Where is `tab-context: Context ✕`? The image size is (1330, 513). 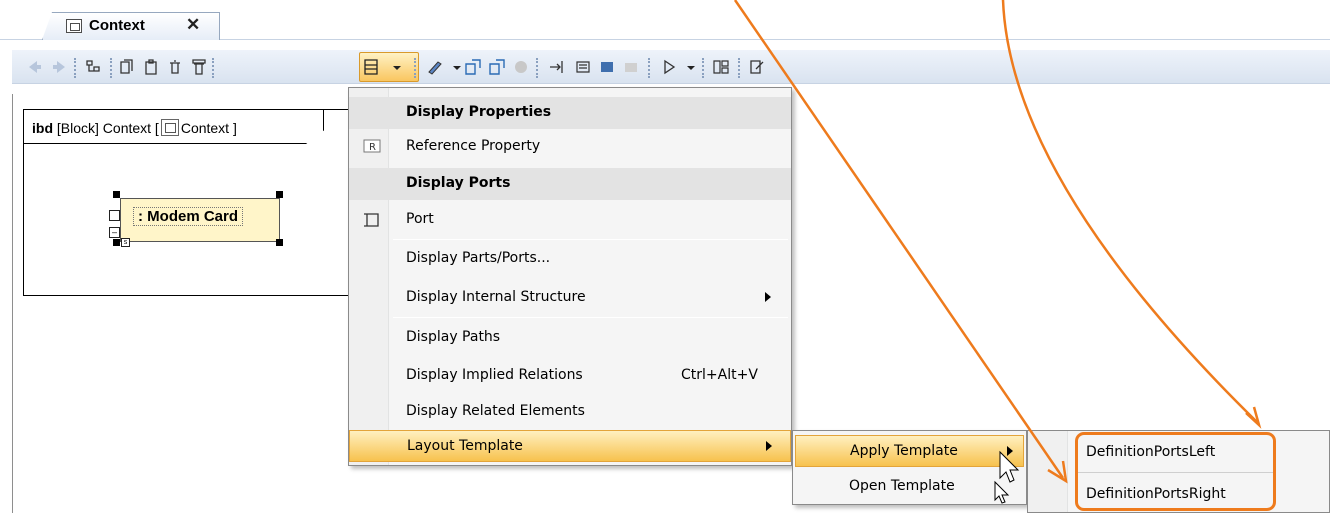
tab-context: Context ✕ is located at coordinates (131, 26).